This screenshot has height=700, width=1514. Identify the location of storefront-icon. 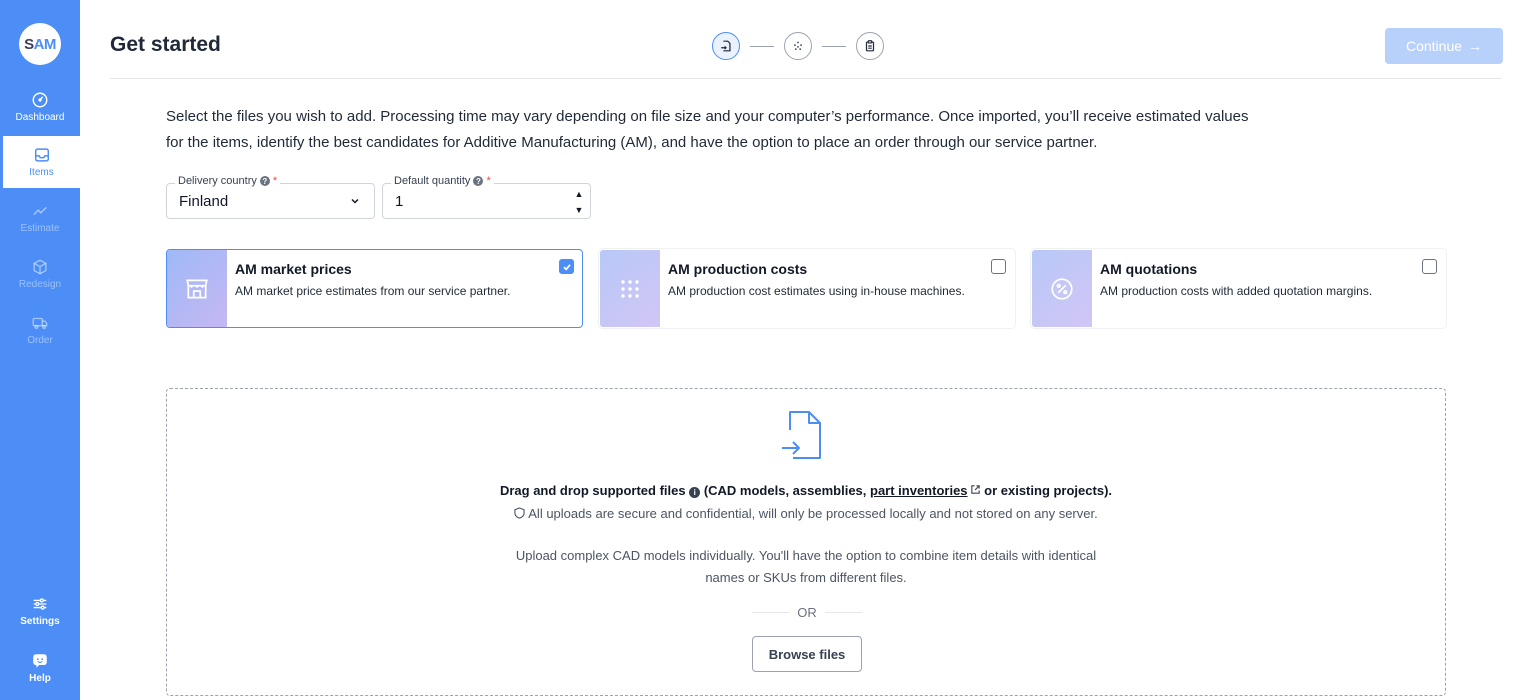
(197, 288).